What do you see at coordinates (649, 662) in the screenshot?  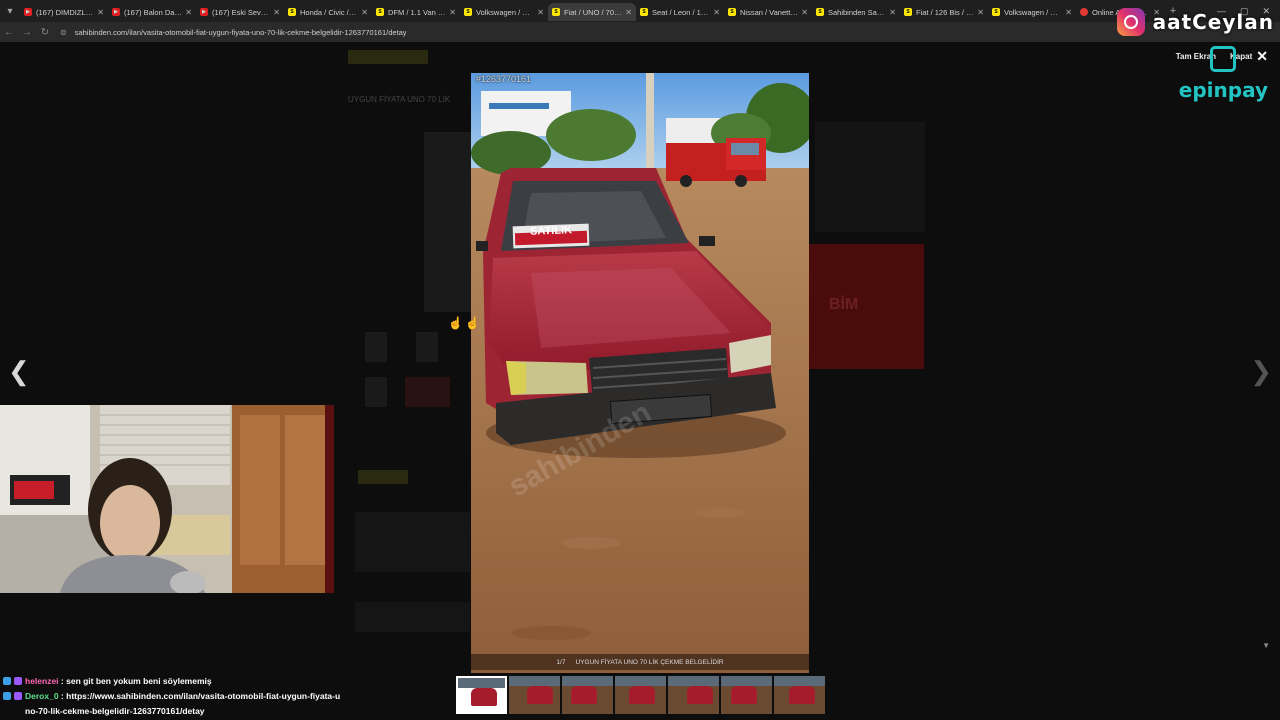 I see `photo-caption-text: UYGUN FİYATA UNO 70 LİK ÇEKME BELGELİDİR` at bounding box center [649, 662].